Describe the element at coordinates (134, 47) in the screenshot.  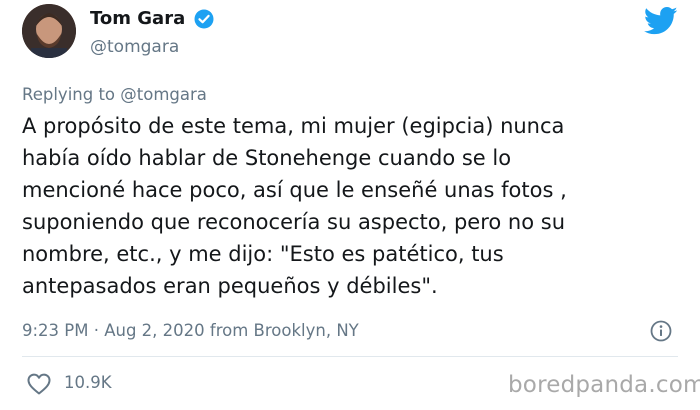
I see `user-handle: @tomgara` at that location.